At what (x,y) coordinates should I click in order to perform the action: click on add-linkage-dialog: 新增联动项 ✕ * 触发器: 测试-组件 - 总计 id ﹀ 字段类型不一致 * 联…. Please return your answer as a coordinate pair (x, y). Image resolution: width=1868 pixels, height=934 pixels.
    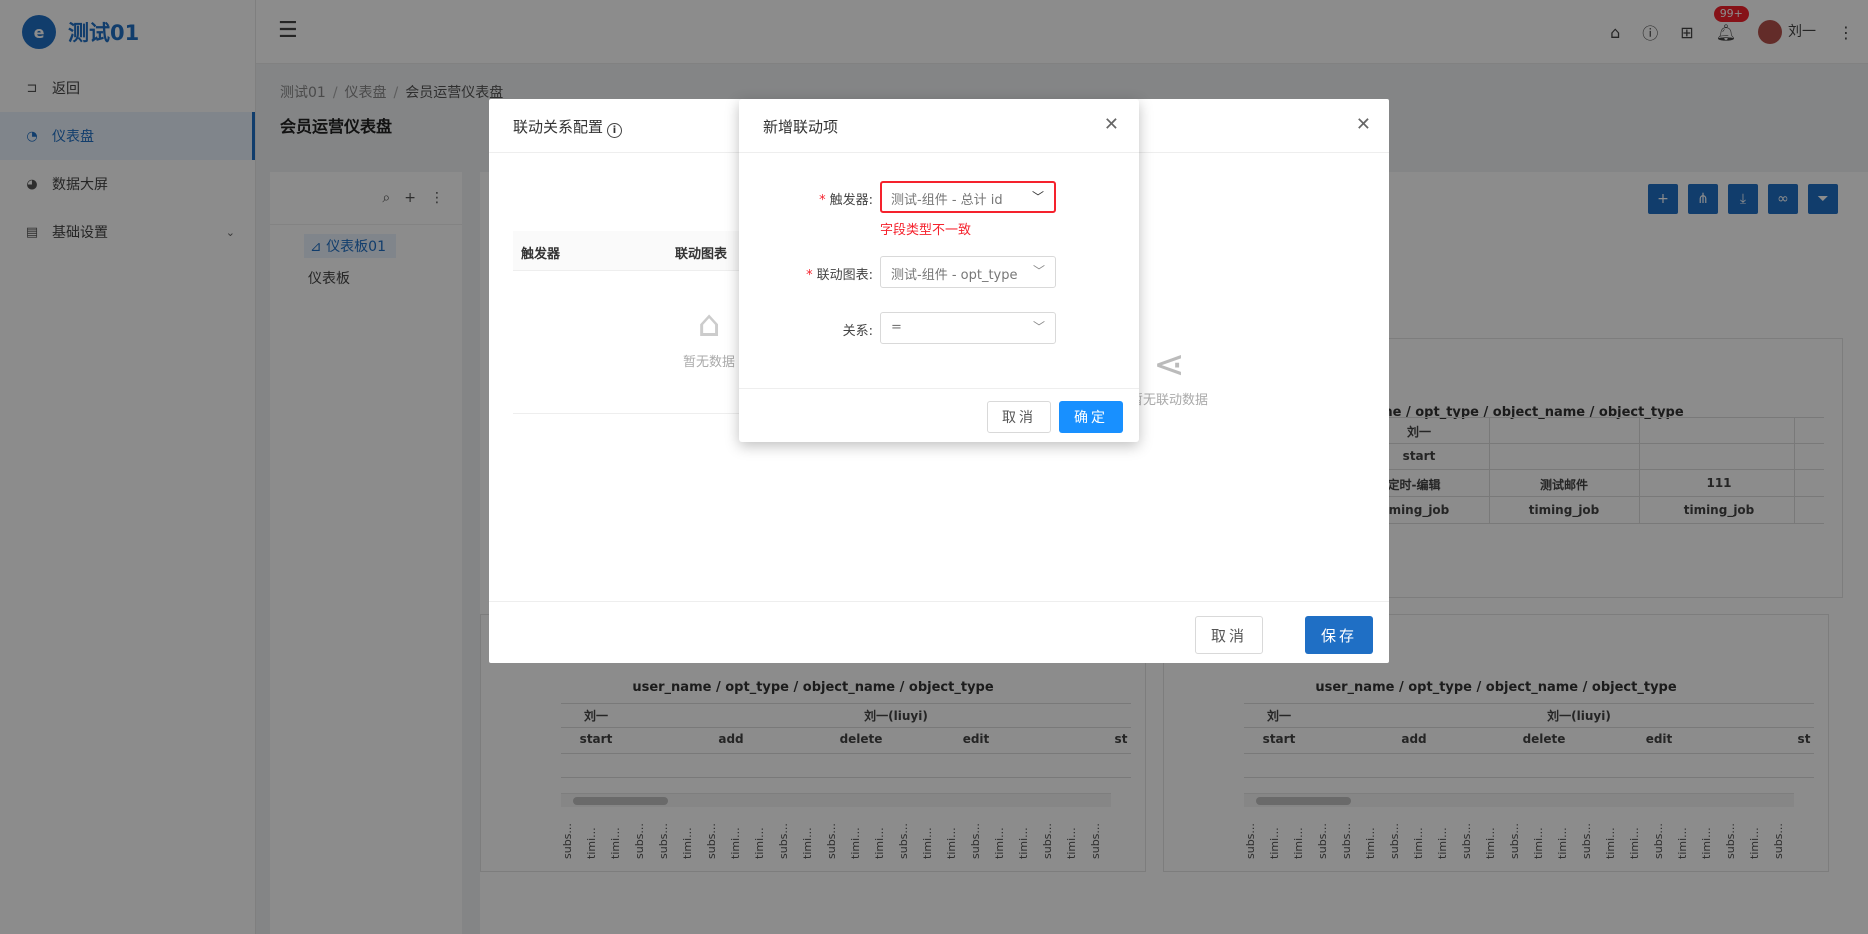
    Looking at the image, I should click on (939, 270).